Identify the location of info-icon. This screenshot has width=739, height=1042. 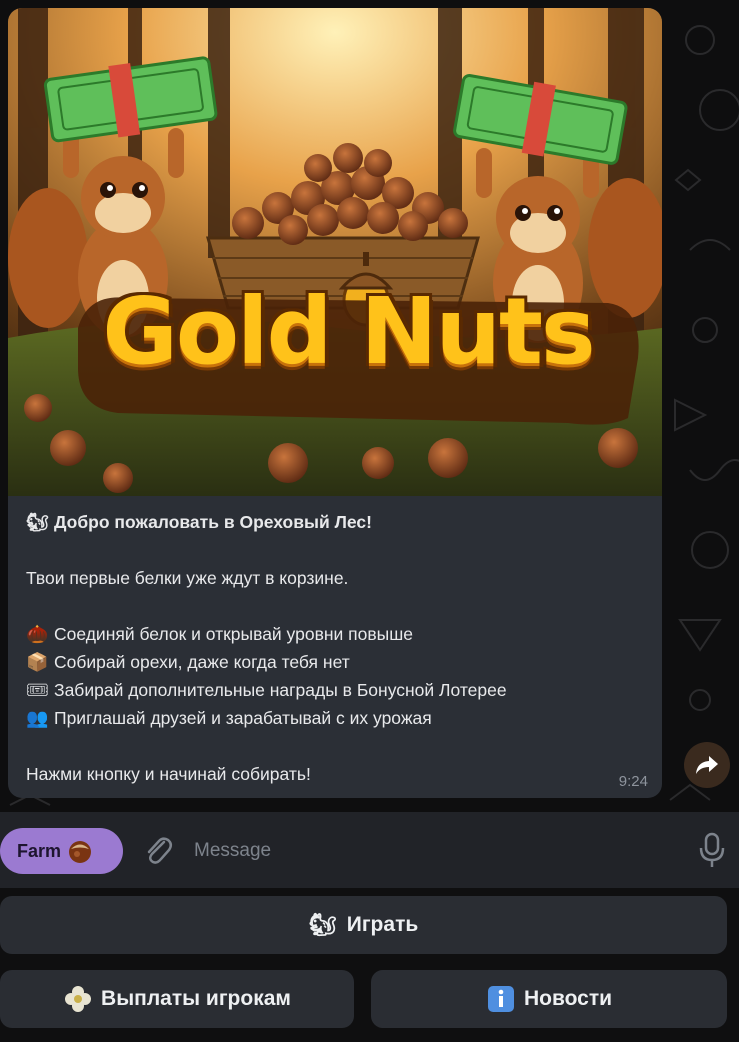
(500, 999).